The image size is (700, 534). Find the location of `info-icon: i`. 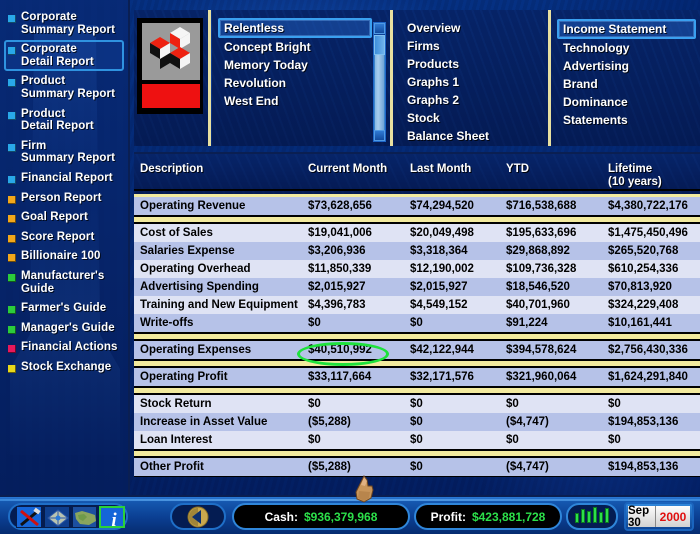

info-icon: i is located at coordinates (112, 516).